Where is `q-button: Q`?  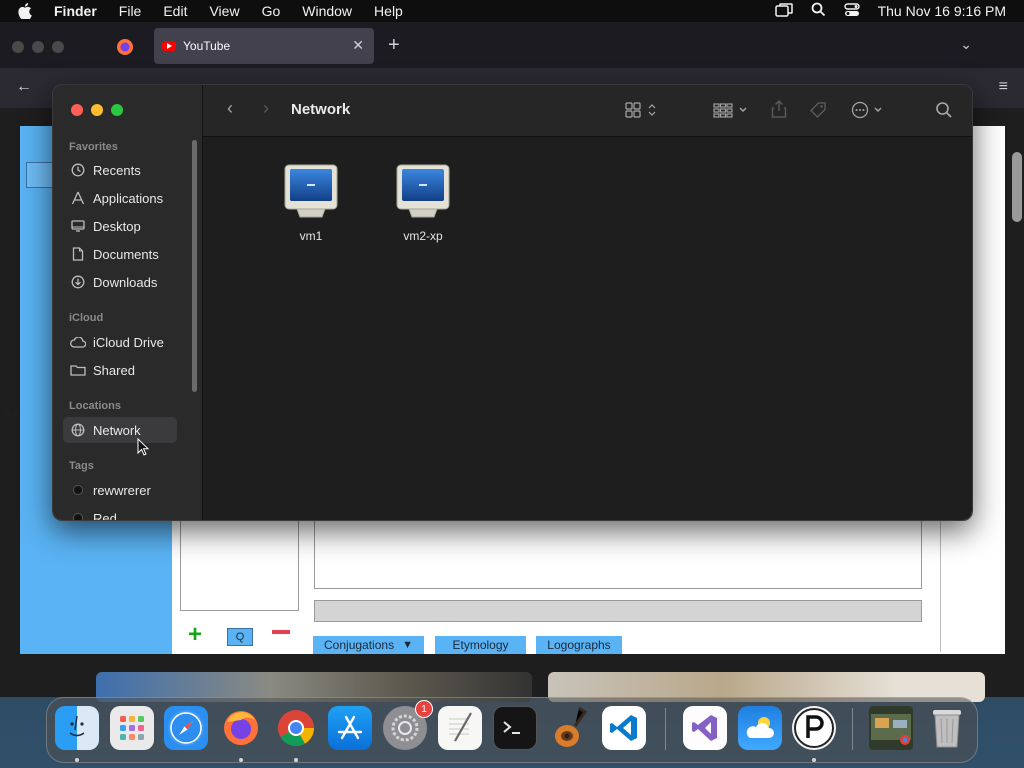 q-button: Q is located at coordinates (240, 637).